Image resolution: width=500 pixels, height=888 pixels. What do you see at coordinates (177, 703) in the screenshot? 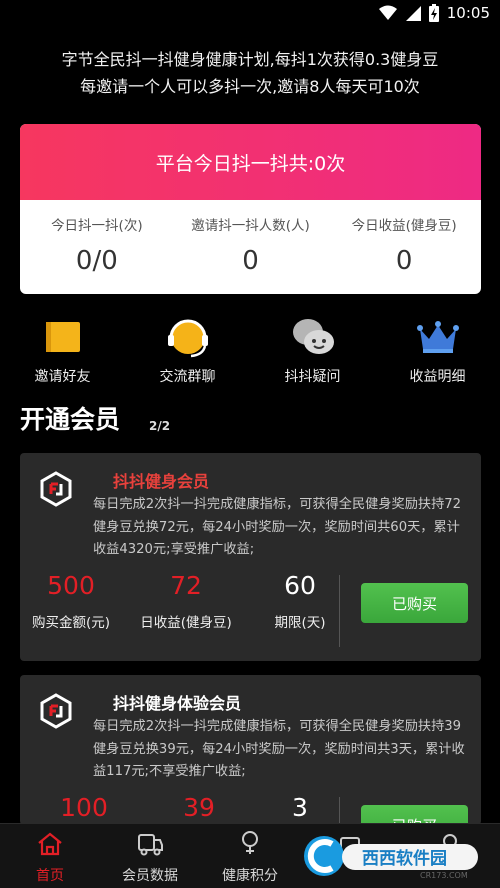
I see `membership-title: 抖抖健身体验会员` at bounding box center [177, 703].